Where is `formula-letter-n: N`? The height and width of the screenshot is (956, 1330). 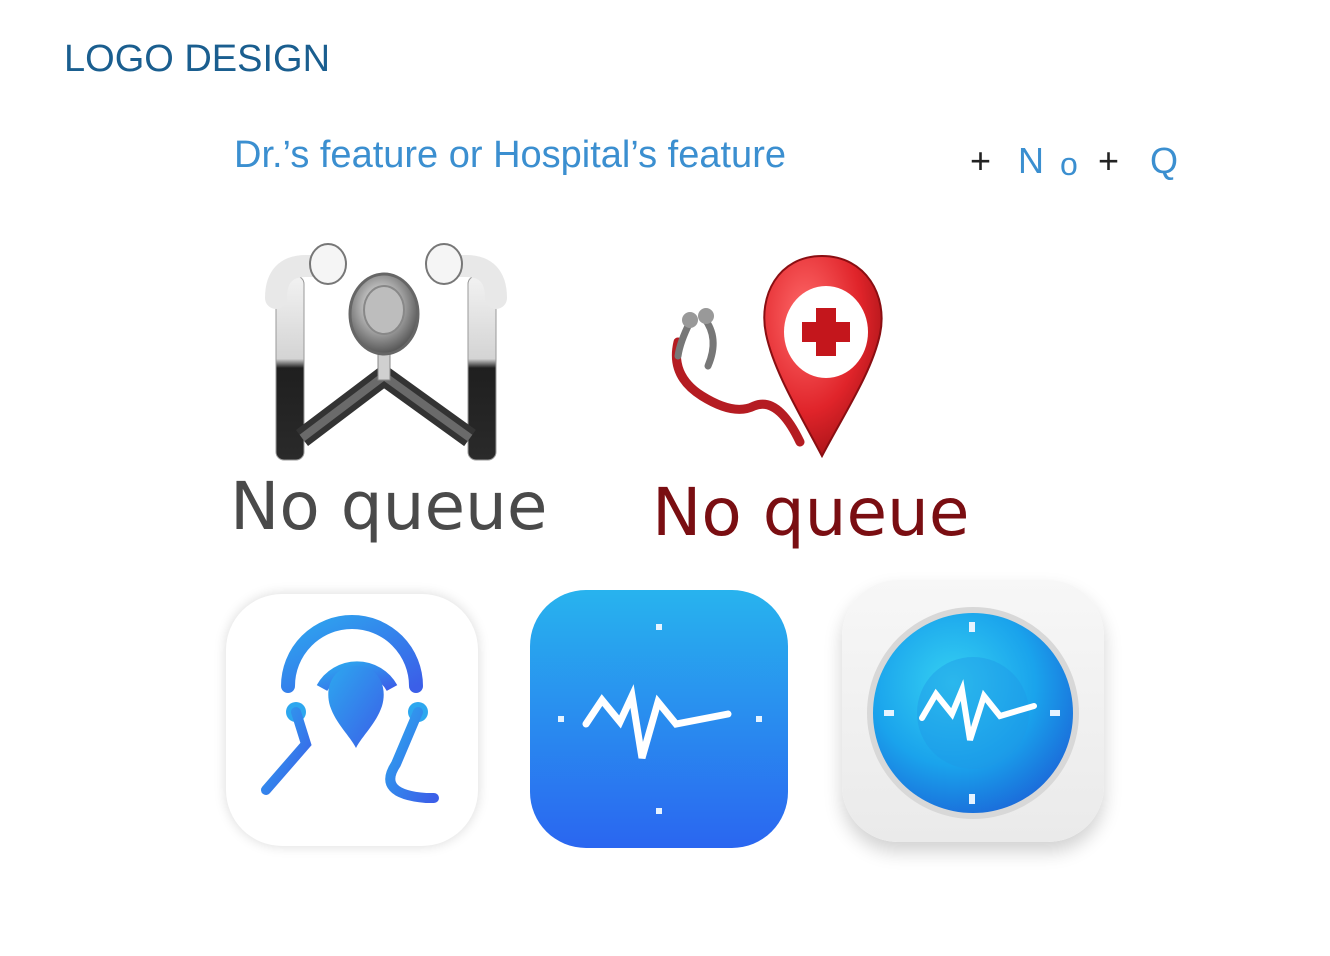 formula-letter-n: N is located at coordinates (1031, 160).